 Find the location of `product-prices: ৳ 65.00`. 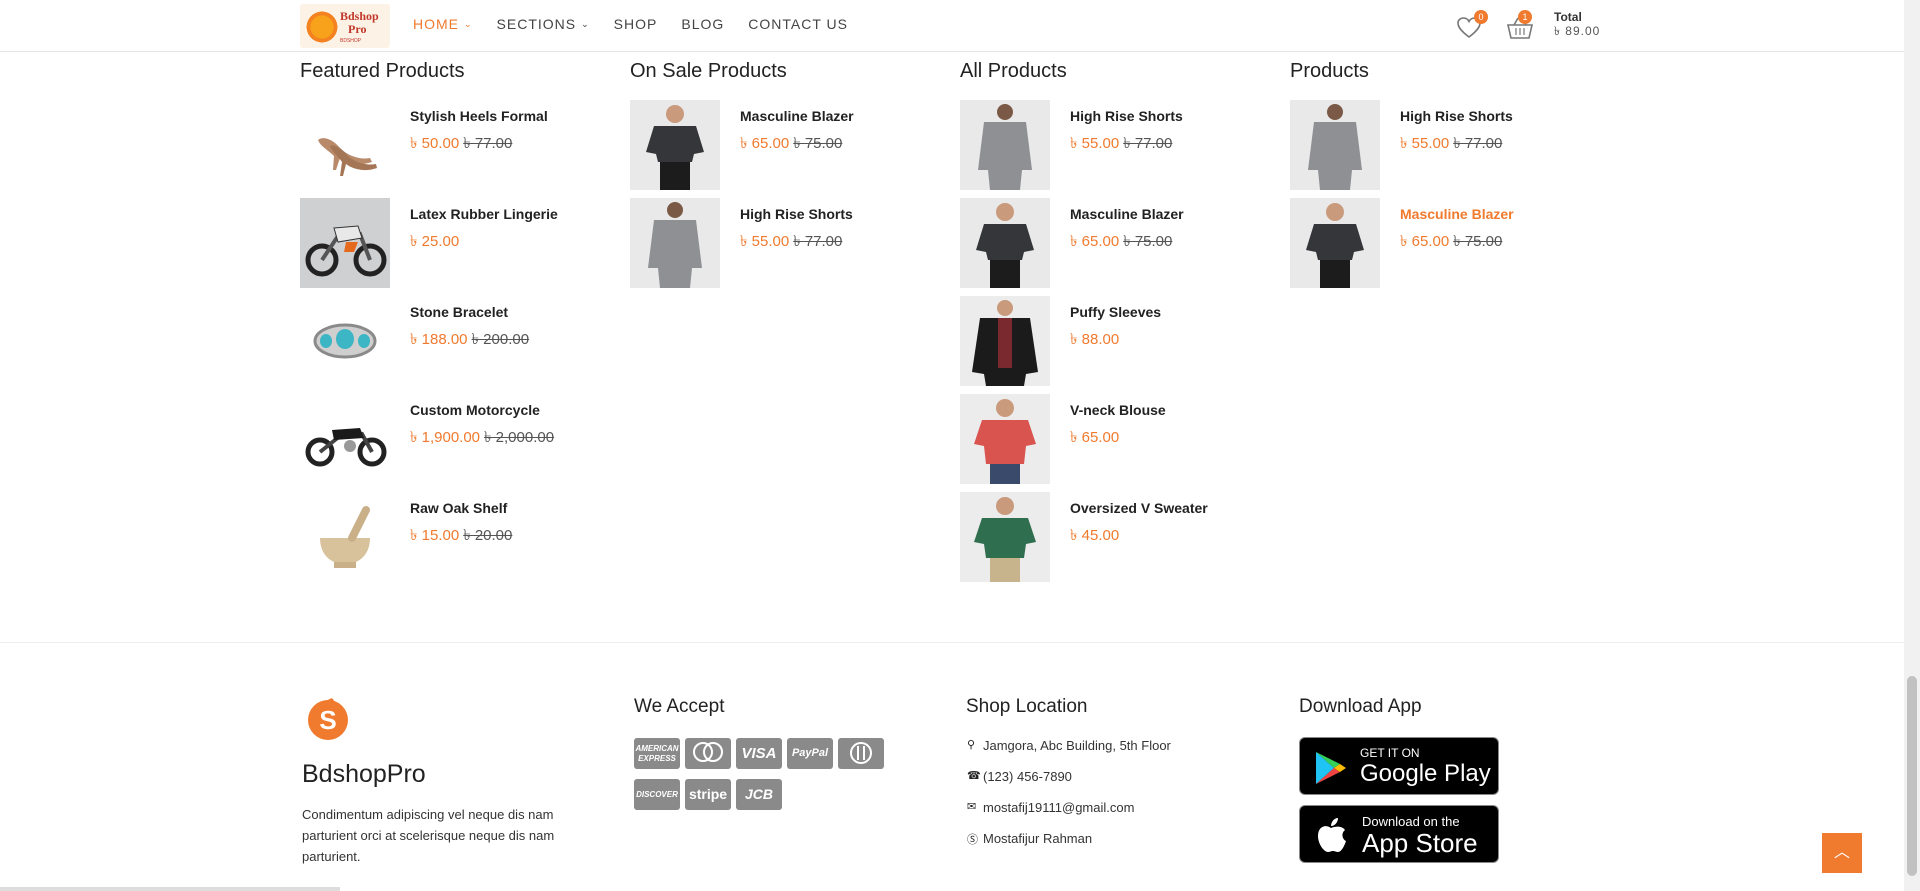

product-prices: ৳ 65.00 is located at coordinates (1094, 438).